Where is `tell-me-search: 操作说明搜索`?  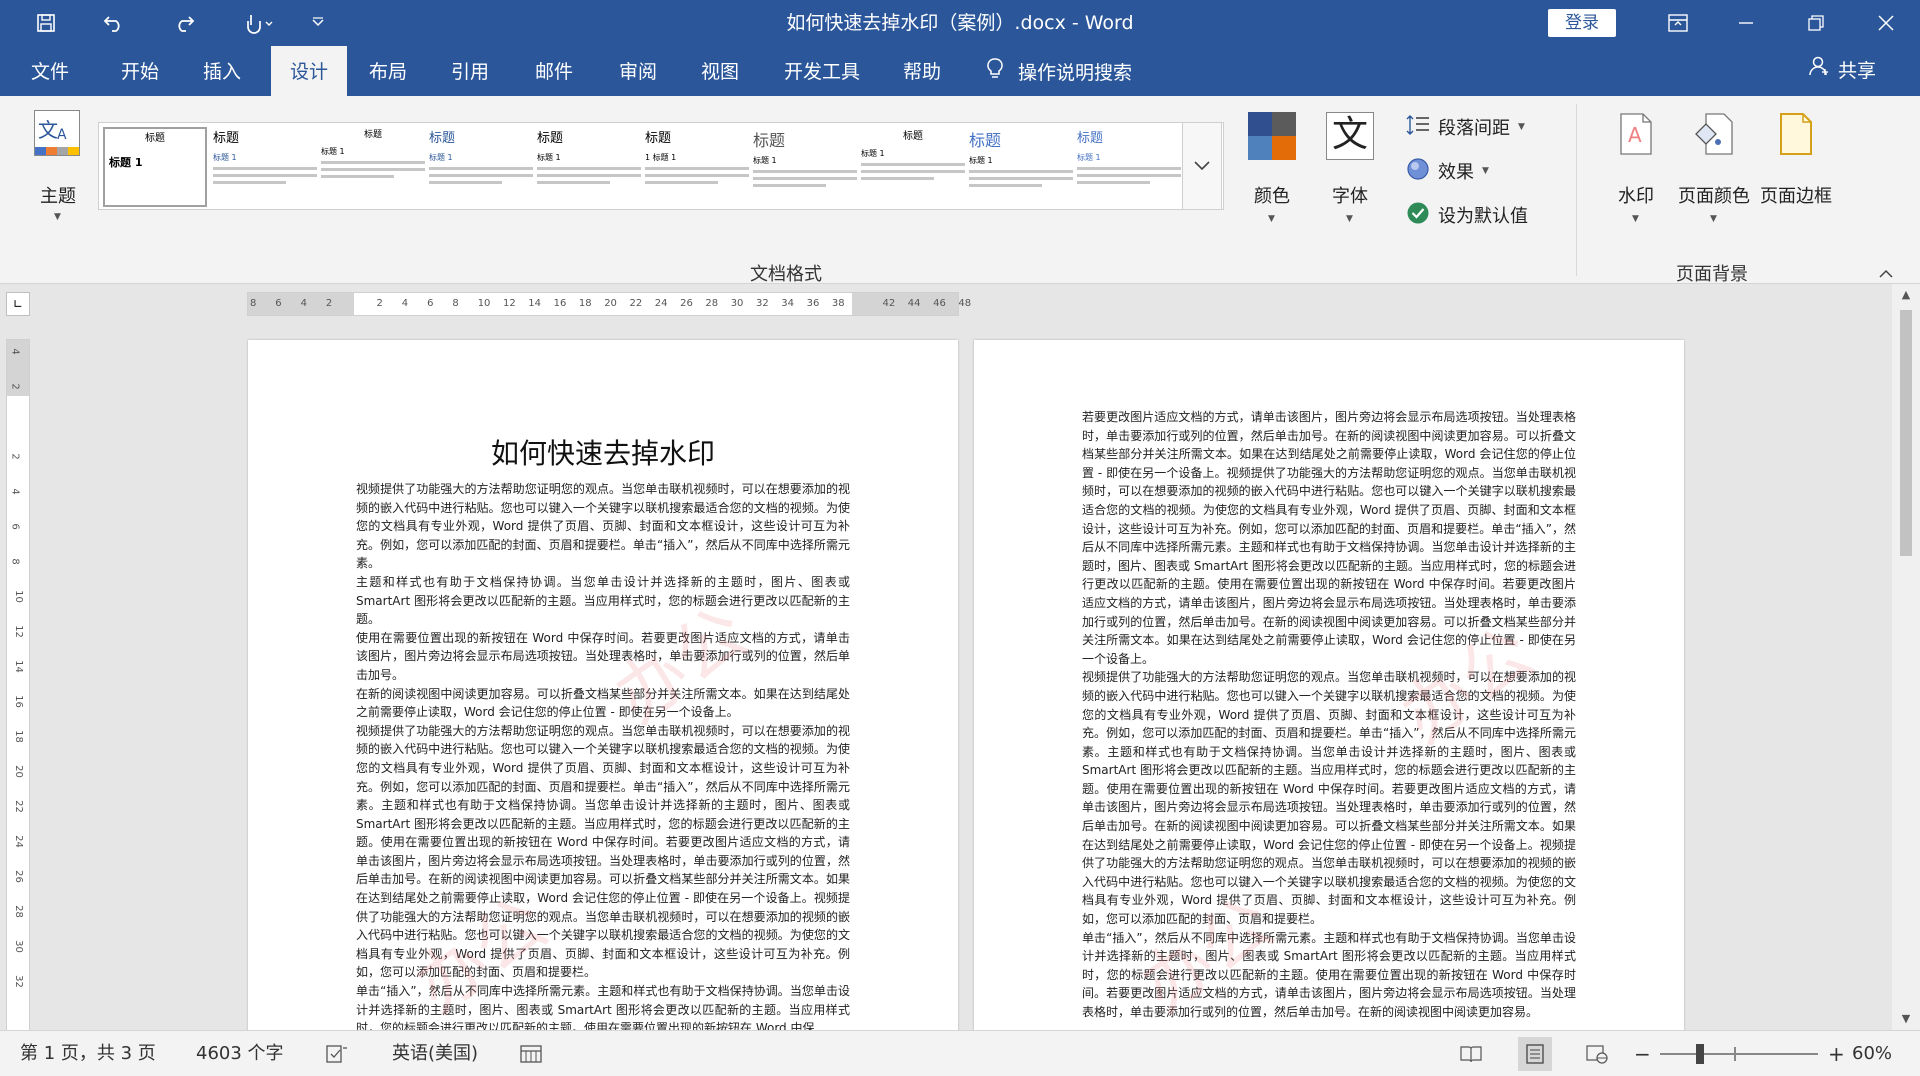 tell-me-search: 操作说明搜索 is located at coordinates (1059, 71).